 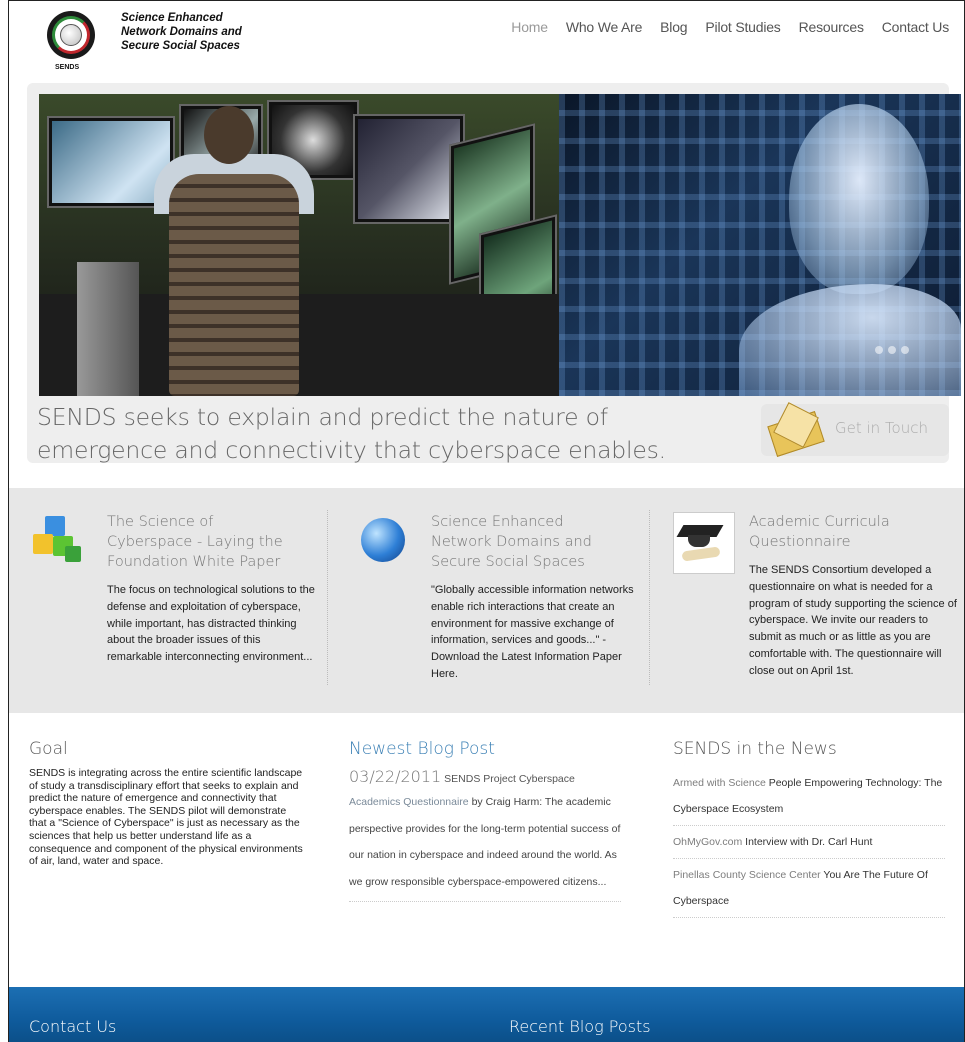 I want to click on footer-contact-heading: Contact Us, so click(x=73, y=1026).